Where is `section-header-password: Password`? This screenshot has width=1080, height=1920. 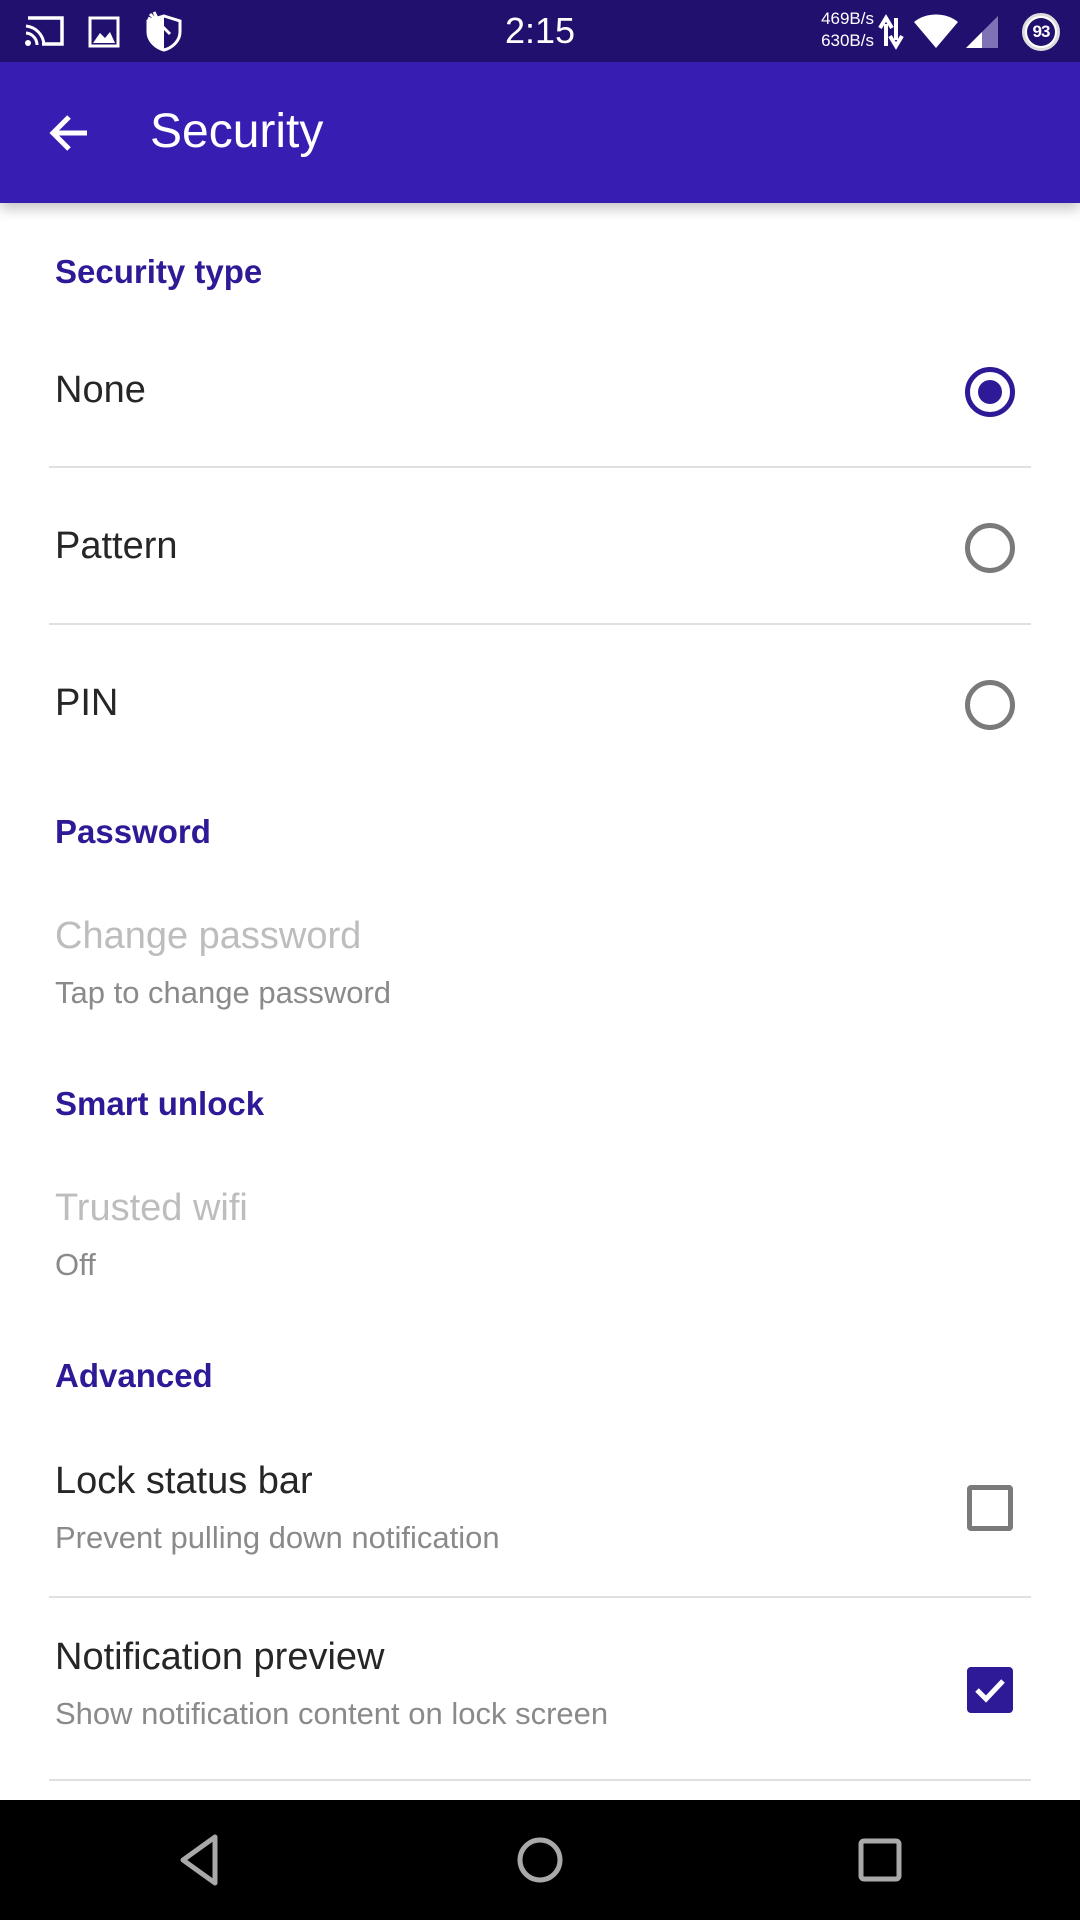 section-header-password: Password is located at coordinates (133, 831).